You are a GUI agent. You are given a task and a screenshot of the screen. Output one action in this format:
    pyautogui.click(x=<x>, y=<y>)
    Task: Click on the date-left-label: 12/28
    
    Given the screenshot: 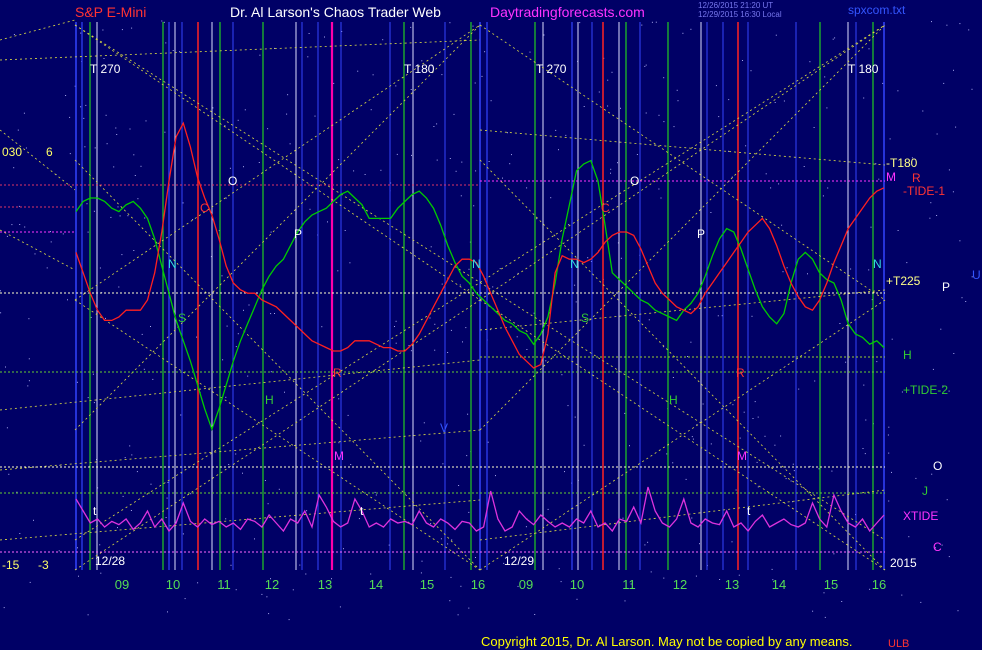 What is the action you would take?
    pyautogui.click(x=110, y=561)
    